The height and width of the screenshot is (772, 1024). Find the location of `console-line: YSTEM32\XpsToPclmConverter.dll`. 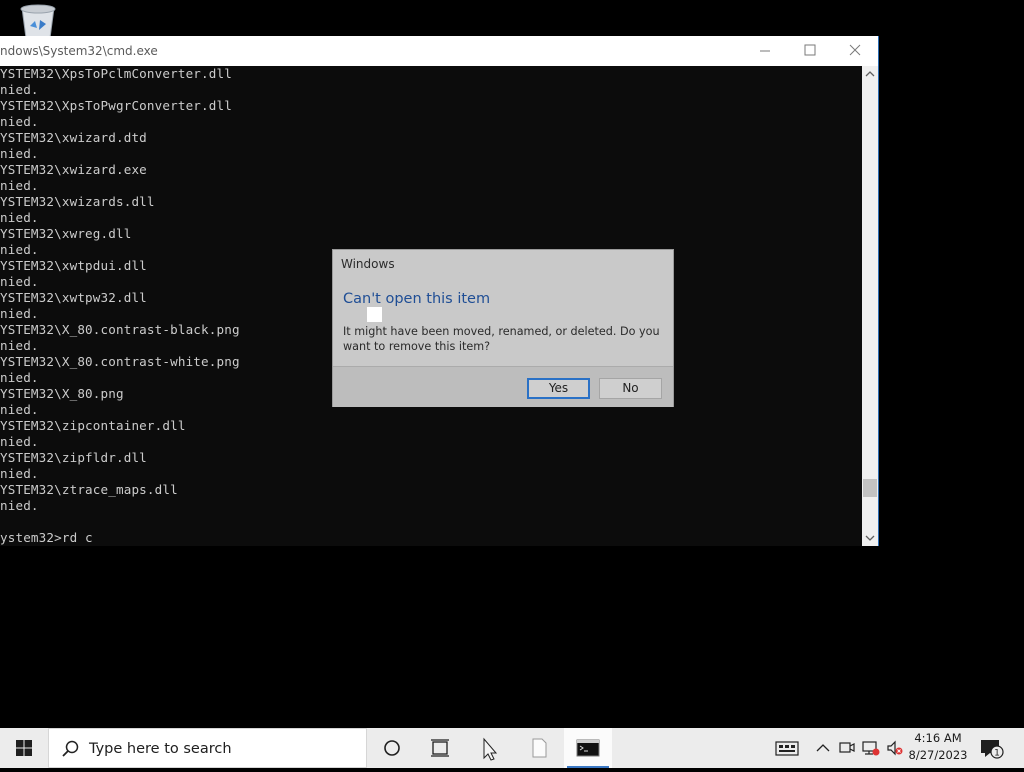

console-line: YSTEM32\XpsToPclmConverter.dll is located at coordinates (116, 73).